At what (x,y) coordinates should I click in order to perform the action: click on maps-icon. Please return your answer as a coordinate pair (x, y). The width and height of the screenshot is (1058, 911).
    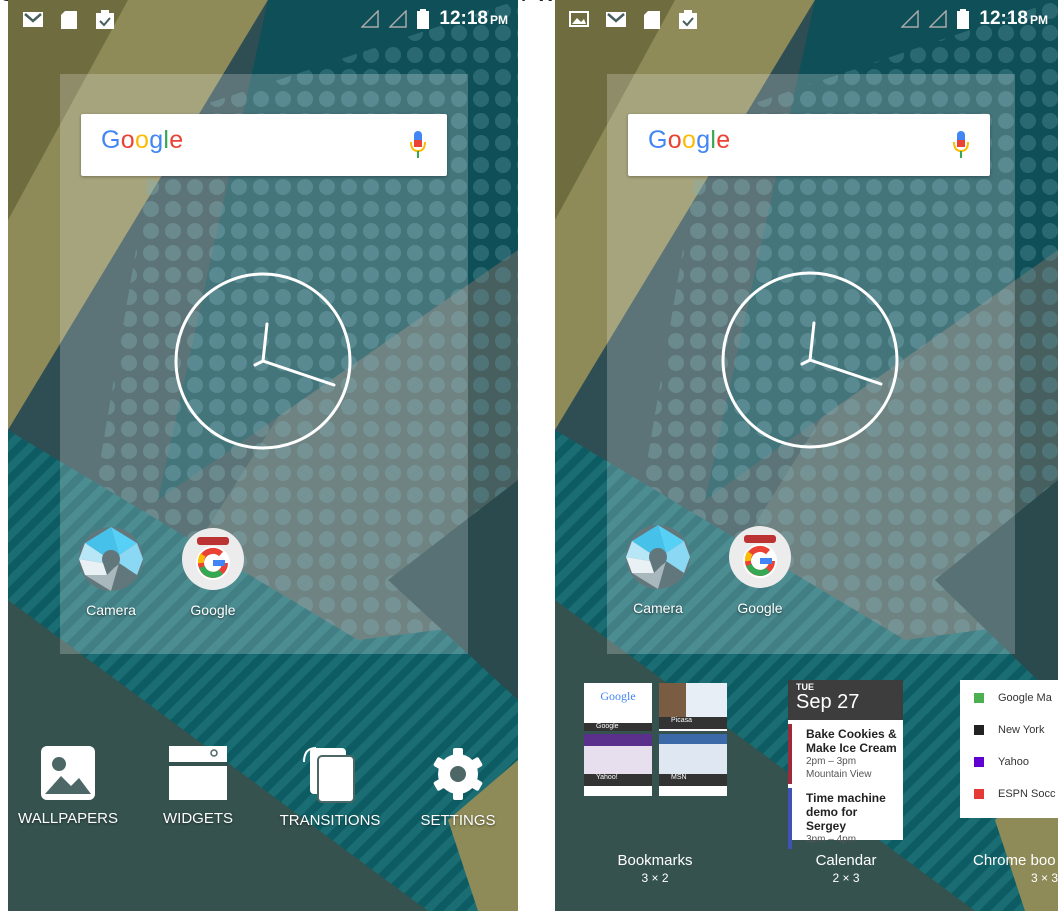
    Looking at the image, I should click on (979, 698).